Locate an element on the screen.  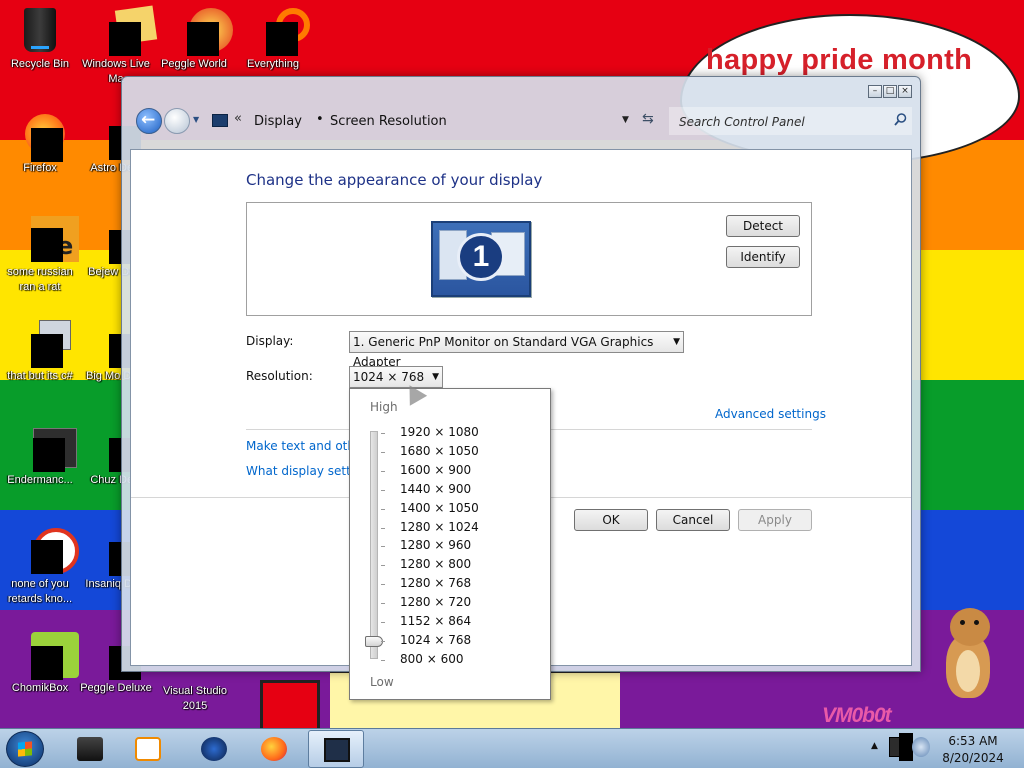
resolution-option: 1680 × 1050 is located at coordinates (439, 451).